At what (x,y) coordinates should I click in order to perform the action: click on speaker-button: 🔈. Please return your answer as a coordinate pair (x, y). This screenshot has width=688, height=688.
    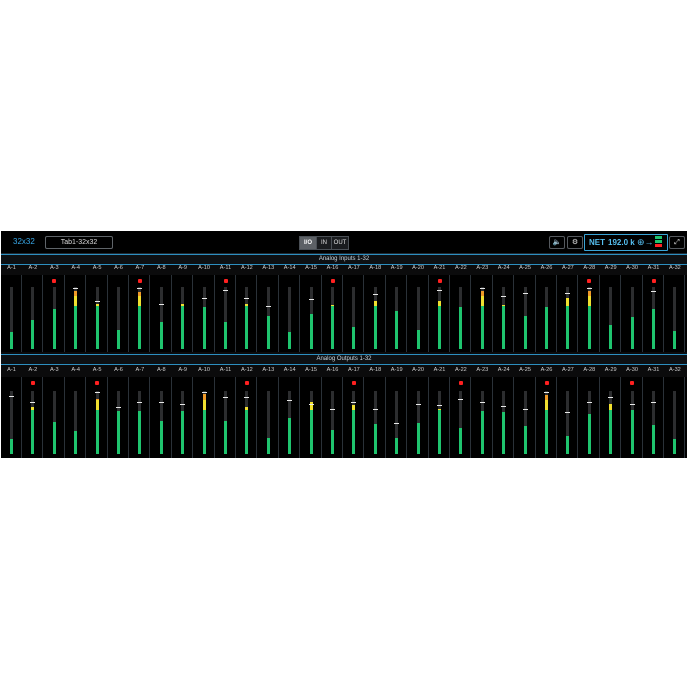
    Looking at the image, I should click on (557, 242).